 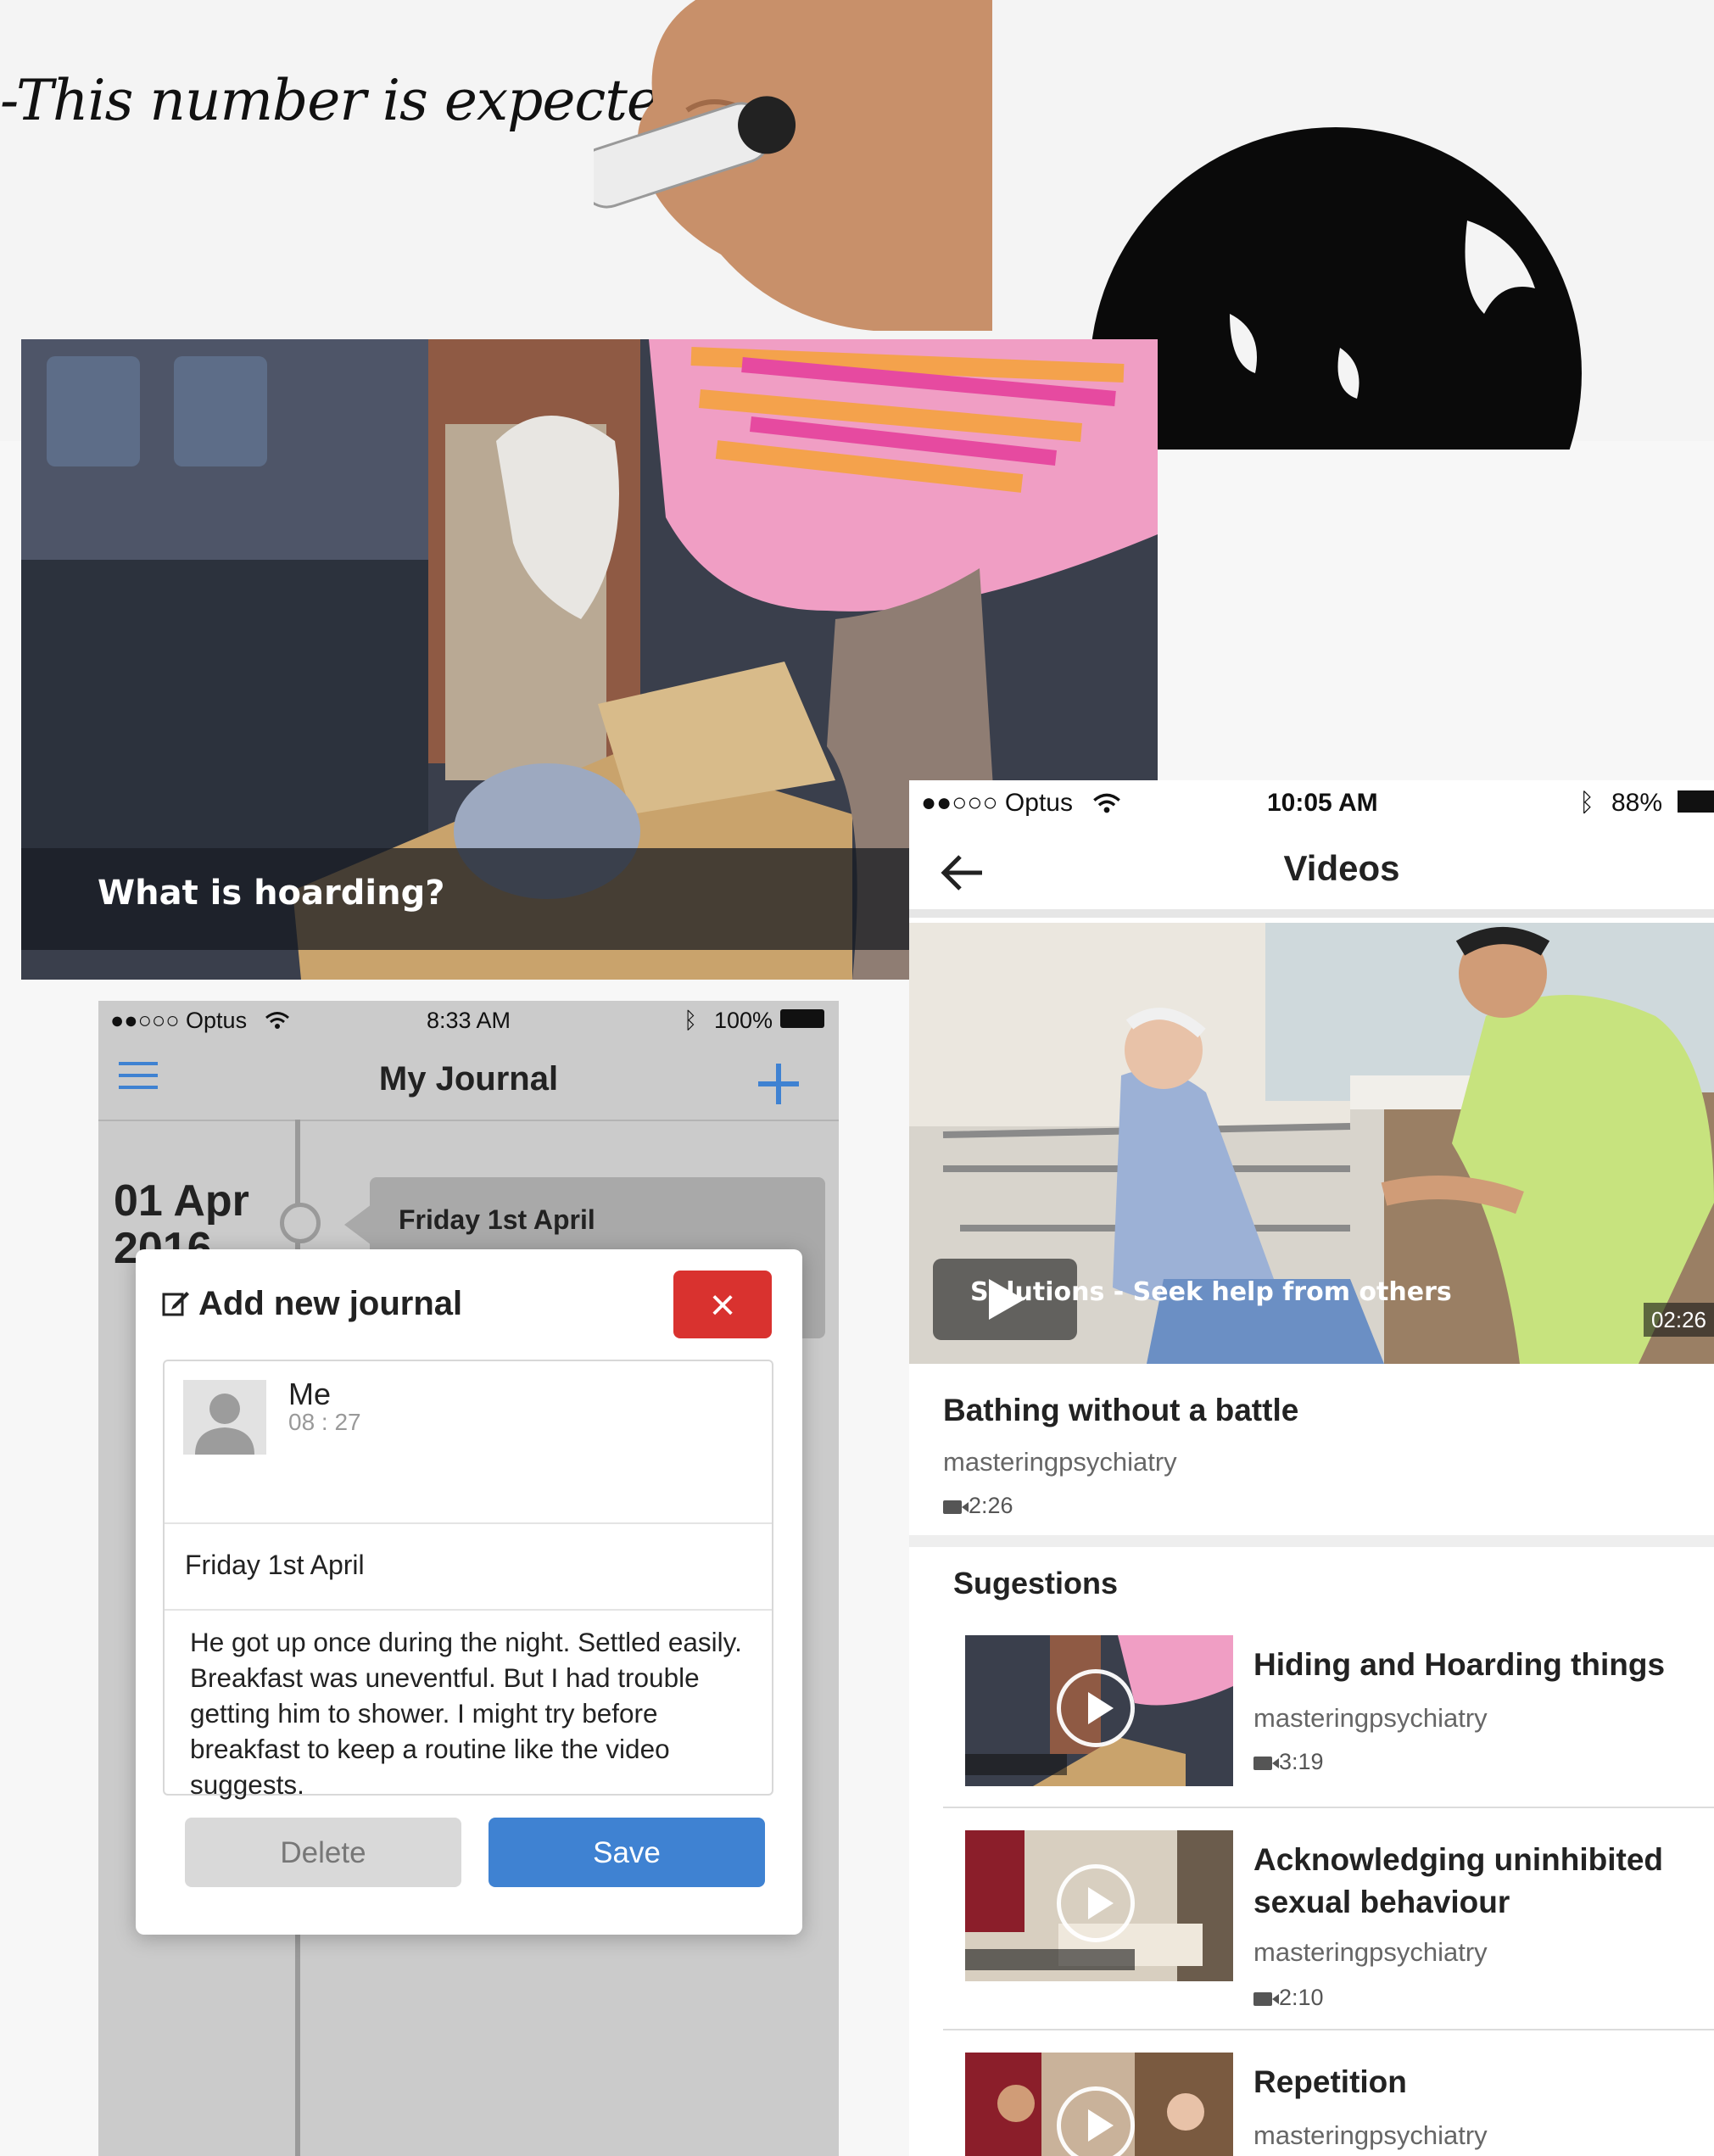 I want to click on status-time: 10:05 AM, so click(x=1323, y=803).